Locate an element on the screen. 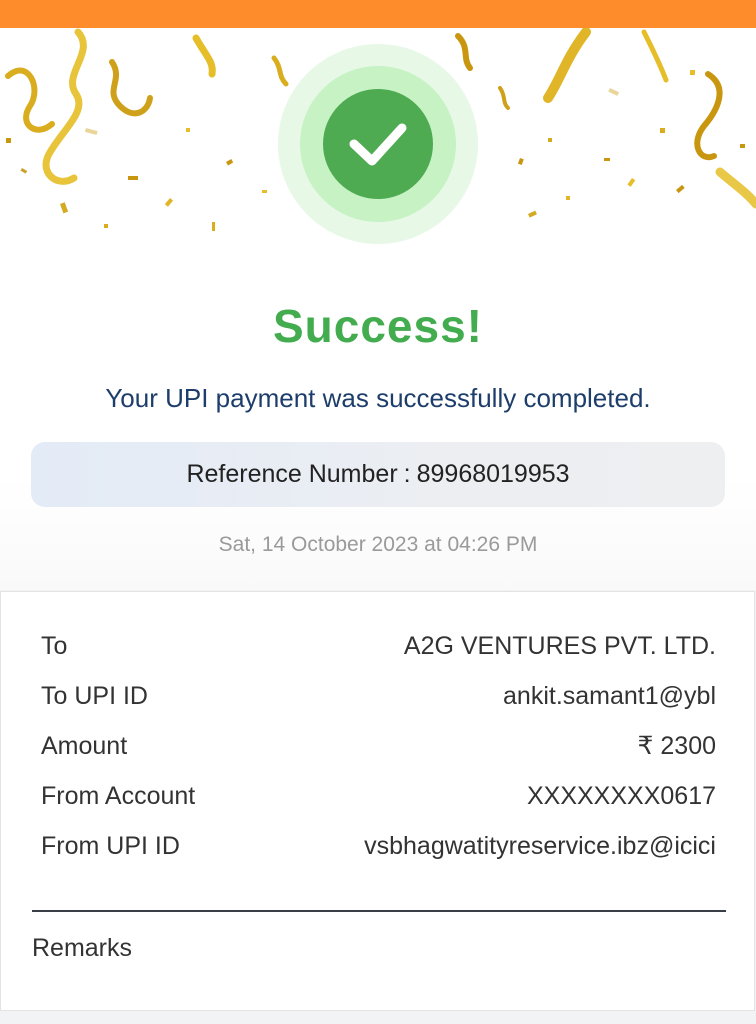 Image resolution: width=756 pixels, height=1024 pixels. transaction-timestamp: Sat, 14 October 2023 at 04:26 PM is located at coordinates (378, 544).